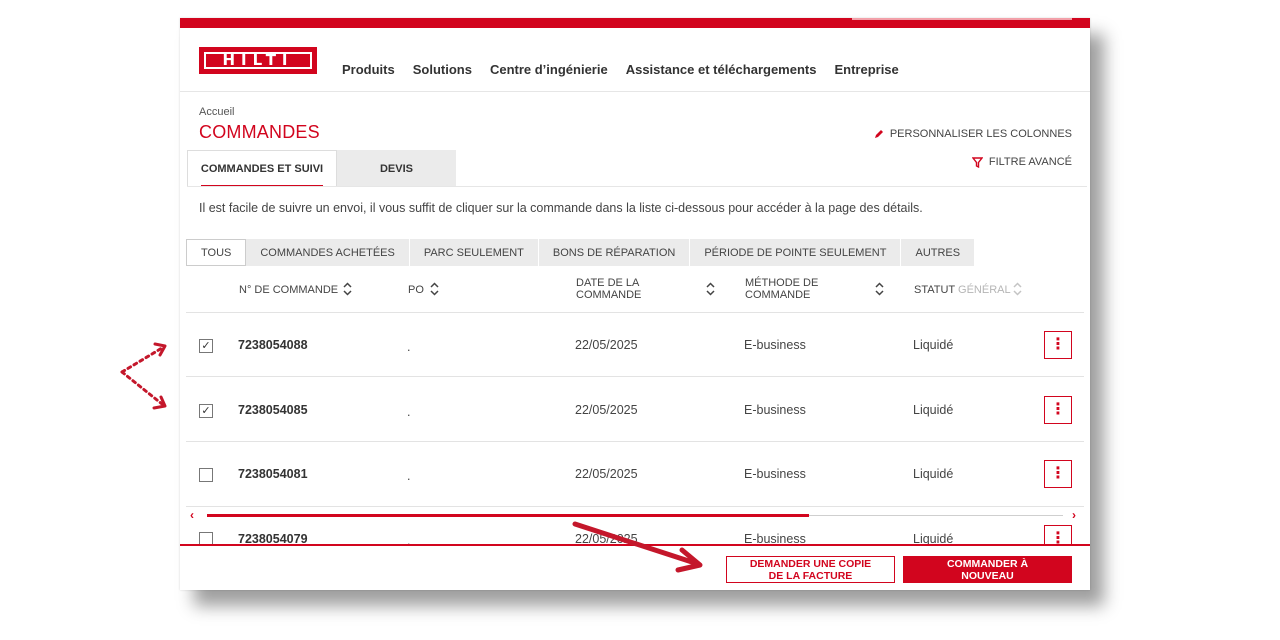 The image size is (1280, 640). Describe the element at coordinates (262, 168) in the screenshot. I see `tab-orders-tracking: COMMANDES ET SUIVI` at that location.